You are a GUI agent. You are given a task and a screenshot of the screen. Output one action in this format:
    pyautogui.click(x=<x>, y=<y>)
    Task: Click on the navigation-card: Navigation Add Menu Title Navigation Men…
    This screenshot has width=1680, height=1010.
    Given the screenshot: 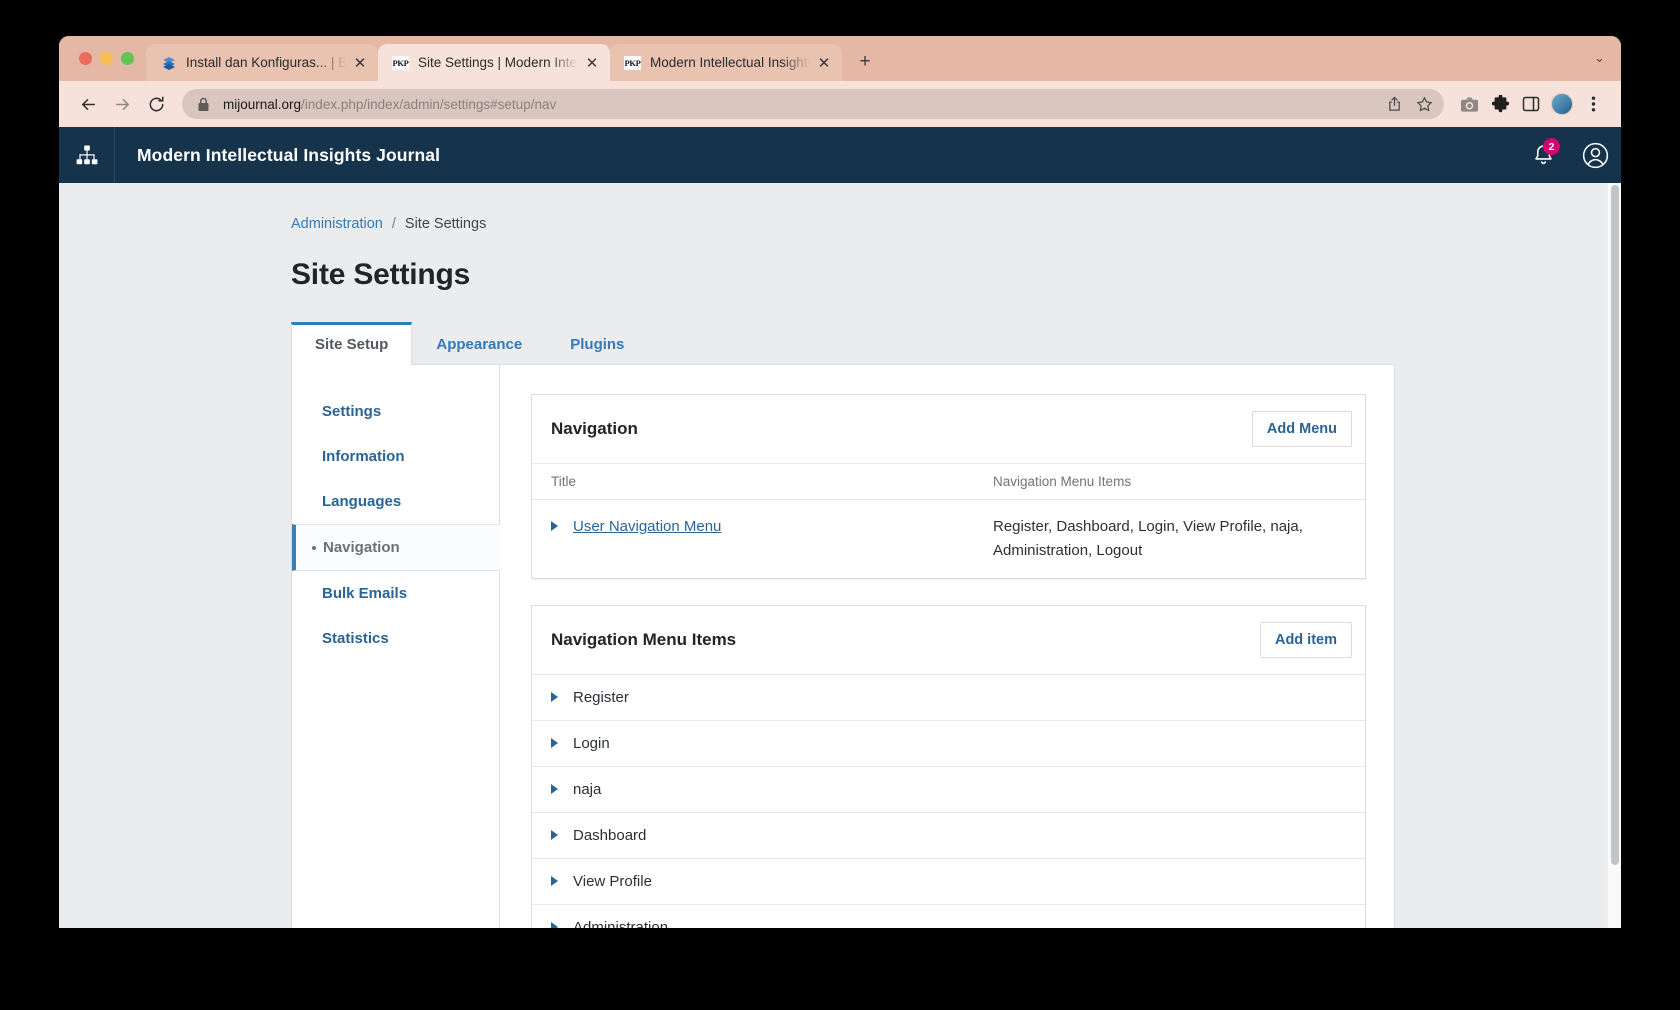 What is the action you would take?
    pyautogui.click(x=948, y=486)
    